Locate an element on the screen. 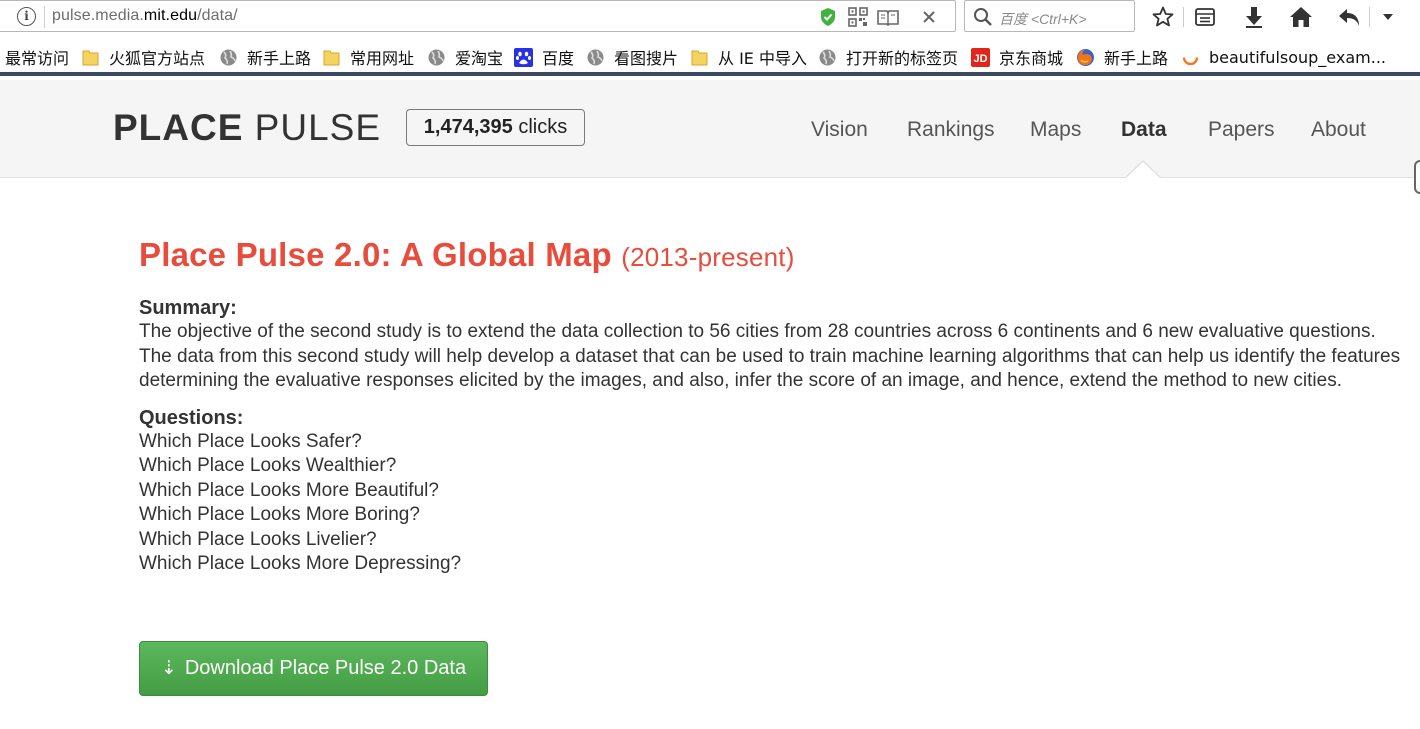  baidu-paw-icon is located at coordinates (523, 57).